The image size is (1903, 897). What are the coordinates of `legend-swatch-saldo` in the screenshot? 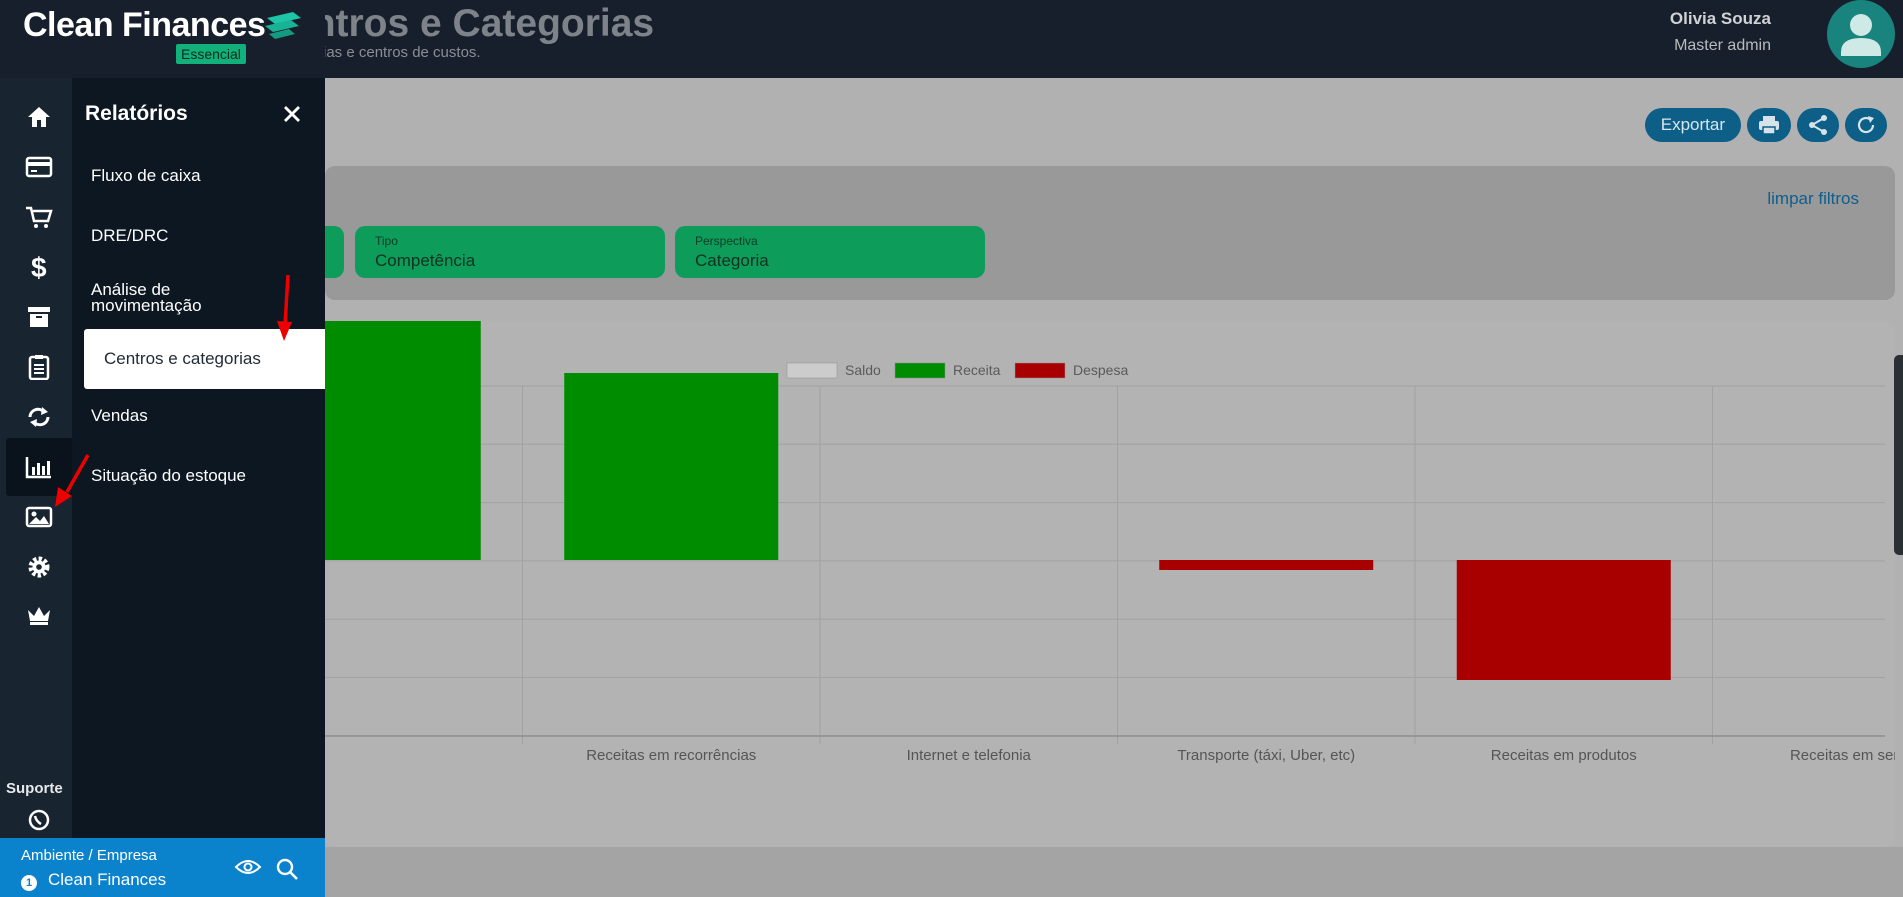 It's located at (812, 370).